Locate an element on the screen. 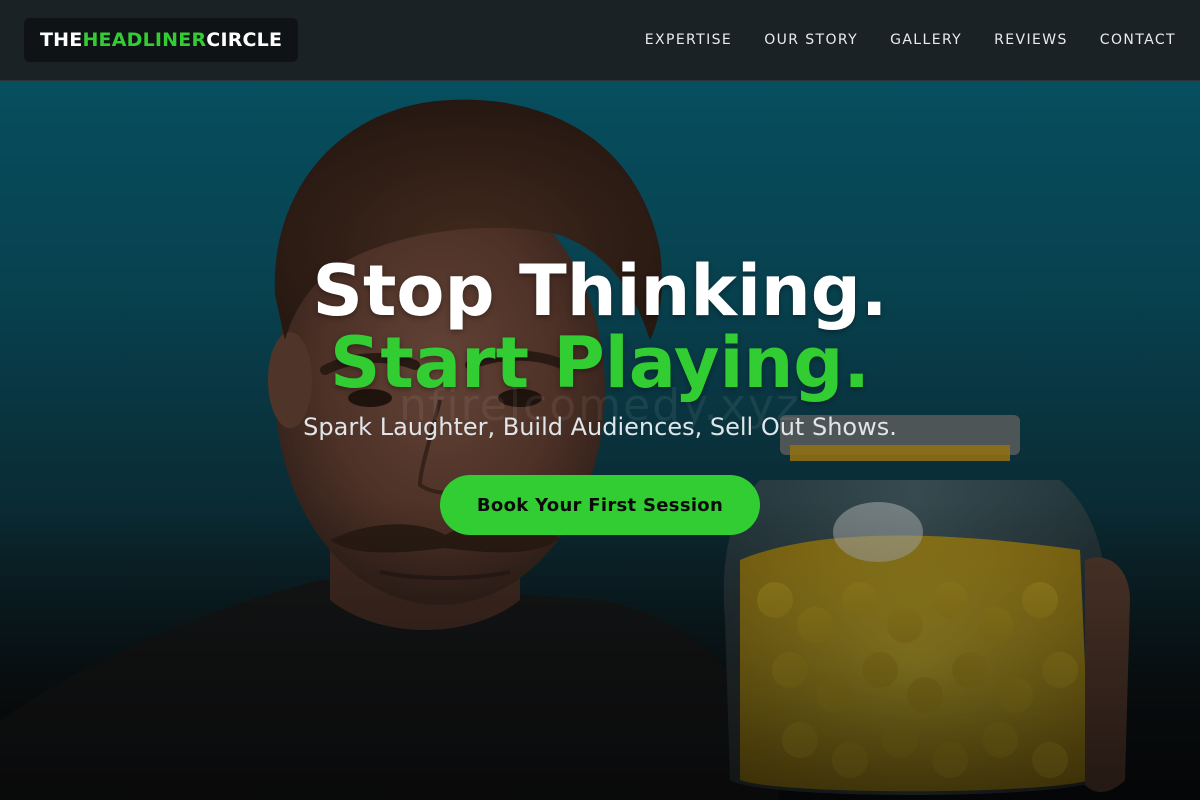  hero-title-line1: Stop Thinking. is located at coordinates (600, 291).